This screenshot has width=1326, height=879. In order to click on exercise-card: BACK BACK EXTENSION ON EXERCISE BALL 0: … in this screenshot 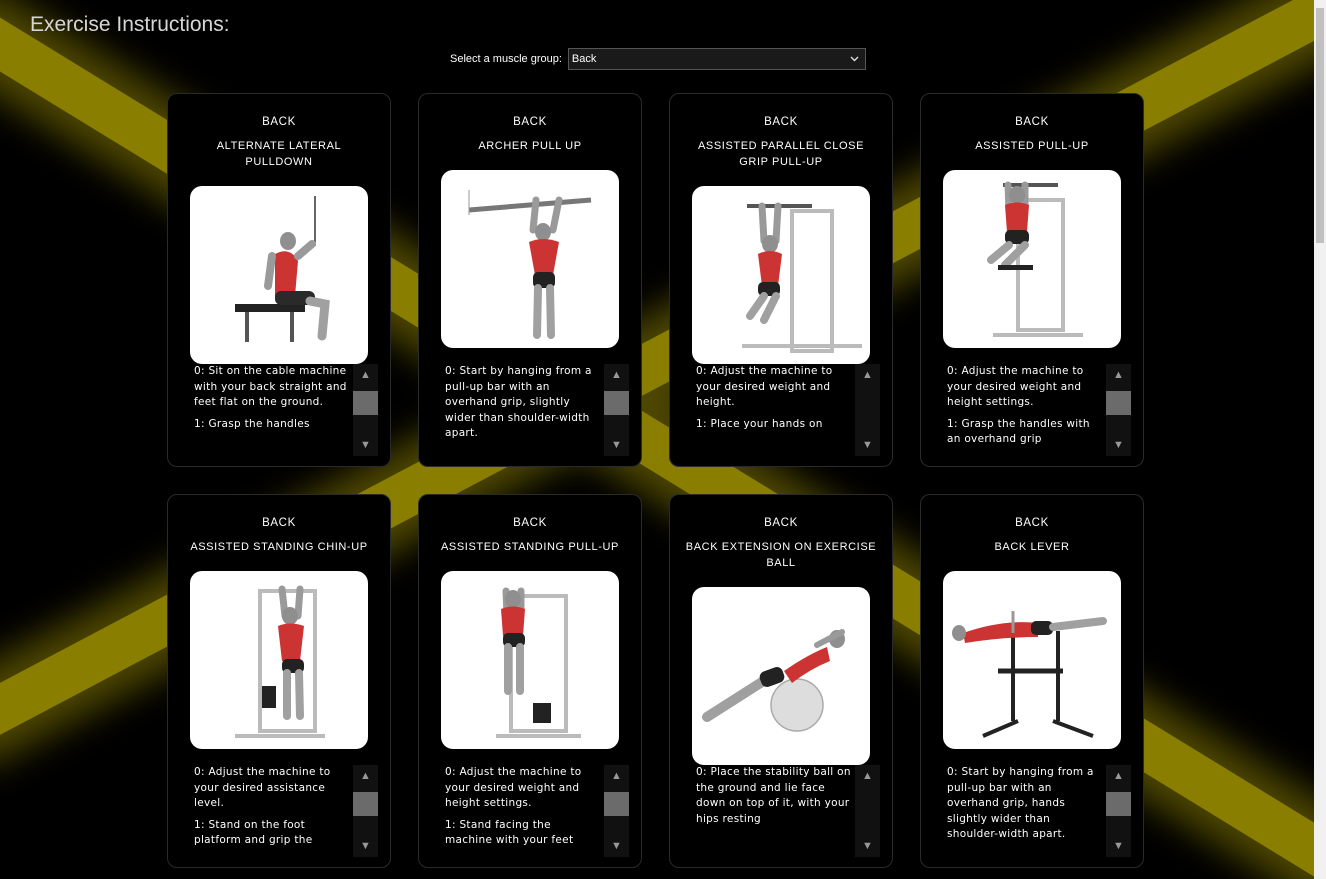, I will do `click(781, 681)`.